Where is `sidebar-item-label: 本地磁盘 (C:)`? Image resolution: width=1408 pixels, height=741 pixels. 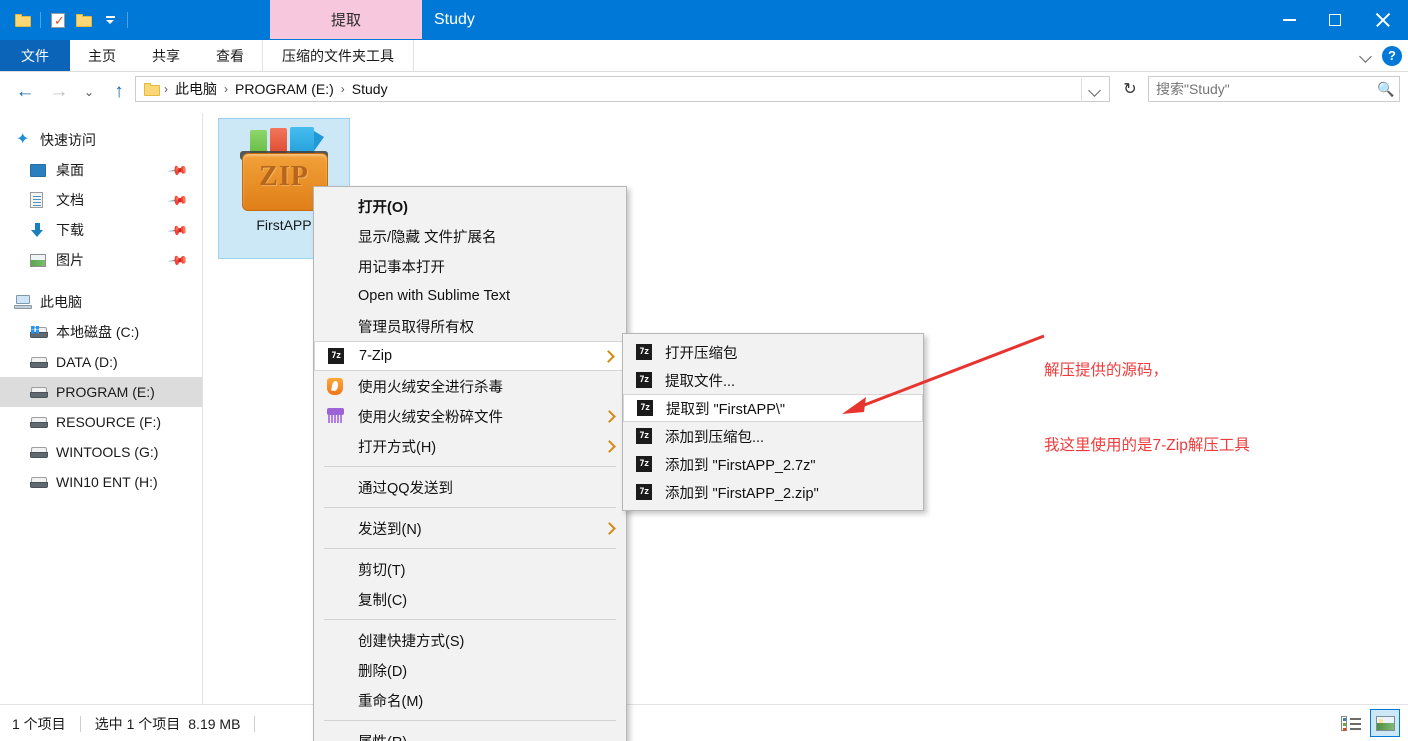 sidebar-item-label: 本地磁盘 (C:) is located at coordinates (98, 332).